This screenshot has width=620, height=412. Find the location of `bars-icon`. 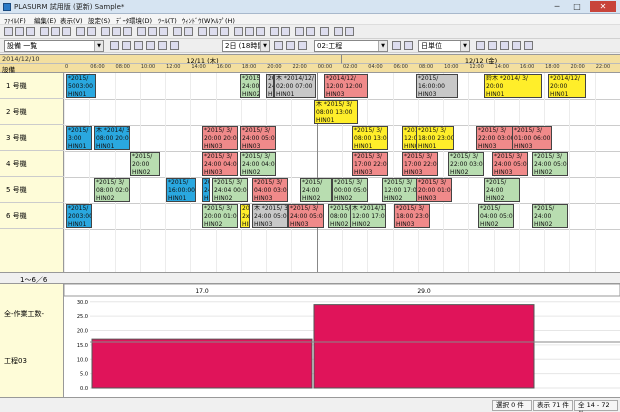

bars-icon is located at coordinates (396, 45).